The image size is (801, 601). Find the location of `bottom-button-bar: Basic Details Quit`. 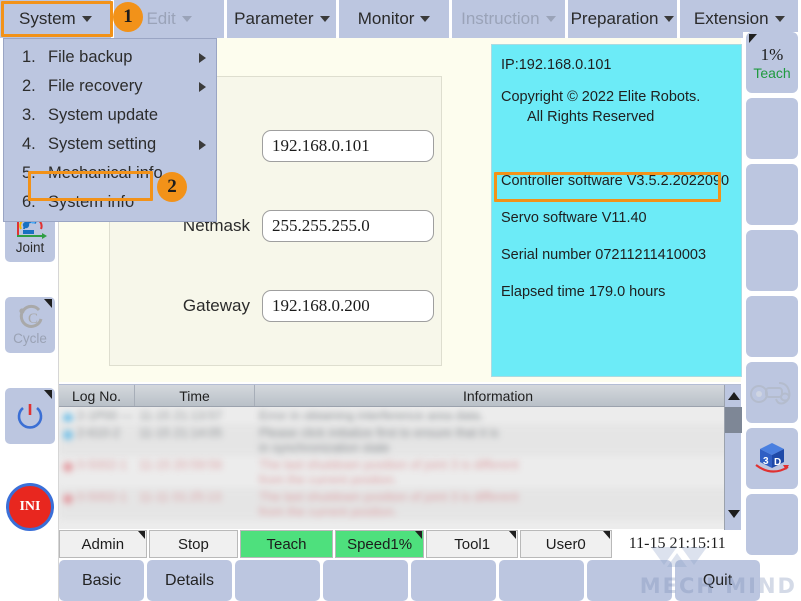

bottom-button-bar: Basic Details Quit is located at coordinates (430, 580).